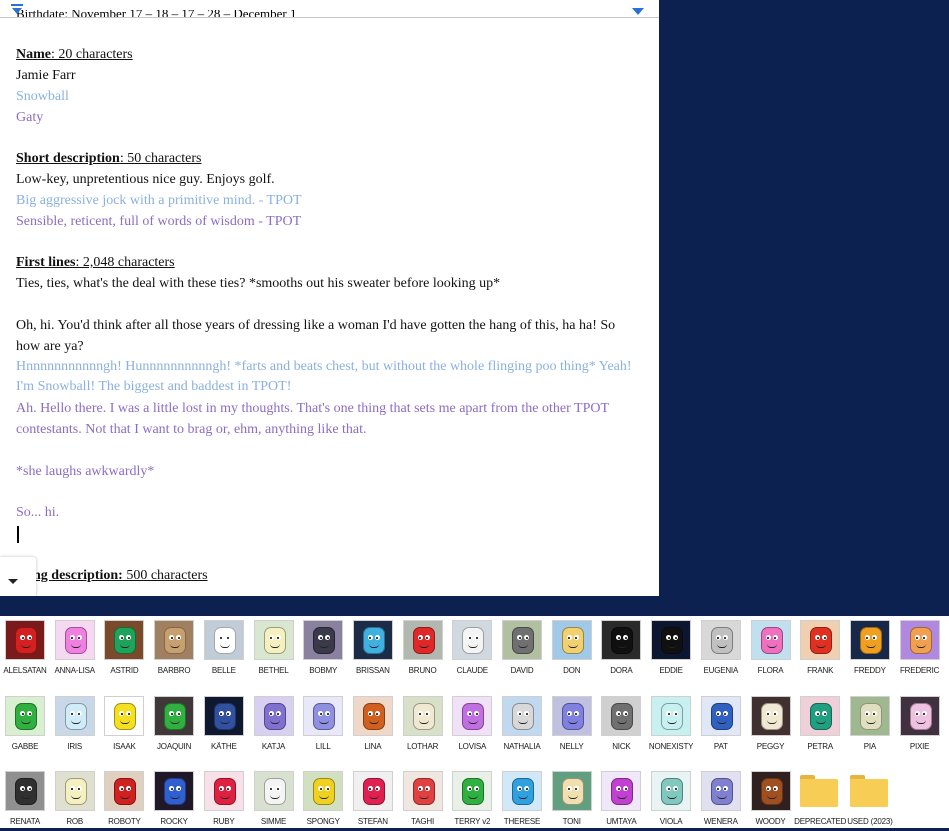 This screenshot has height=831, width=949. I want to click on field-label: Name, so click(33, 54).